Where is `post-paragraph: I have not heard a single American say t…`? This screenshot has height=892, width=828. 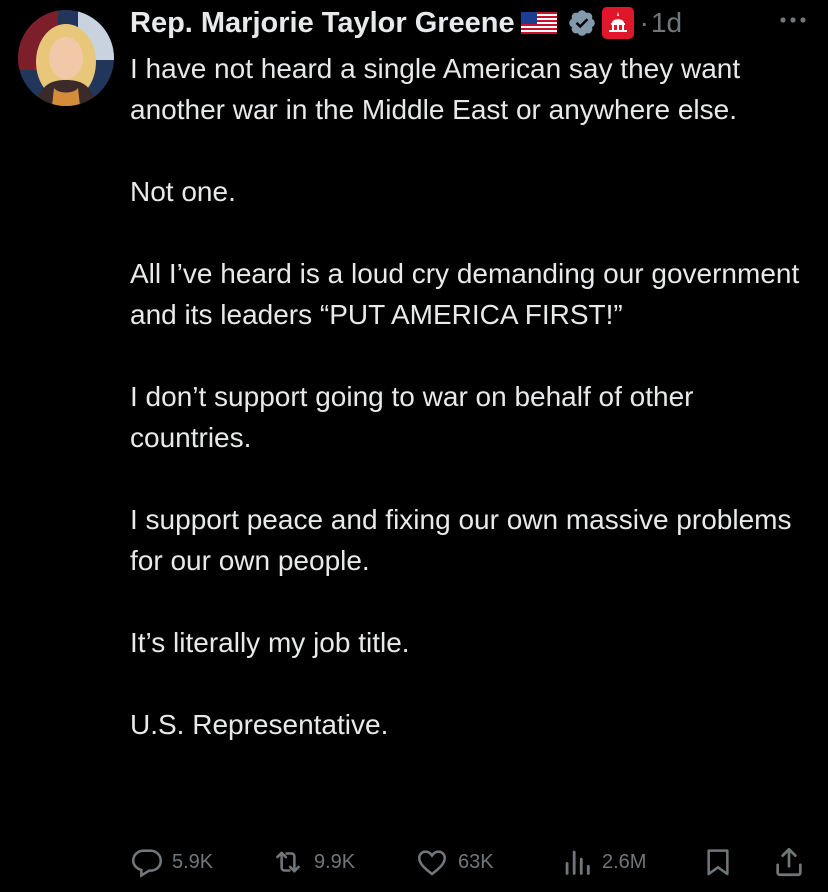
post-paragraph: I have not heard a single American say t… is located at coordinates (435, 89).